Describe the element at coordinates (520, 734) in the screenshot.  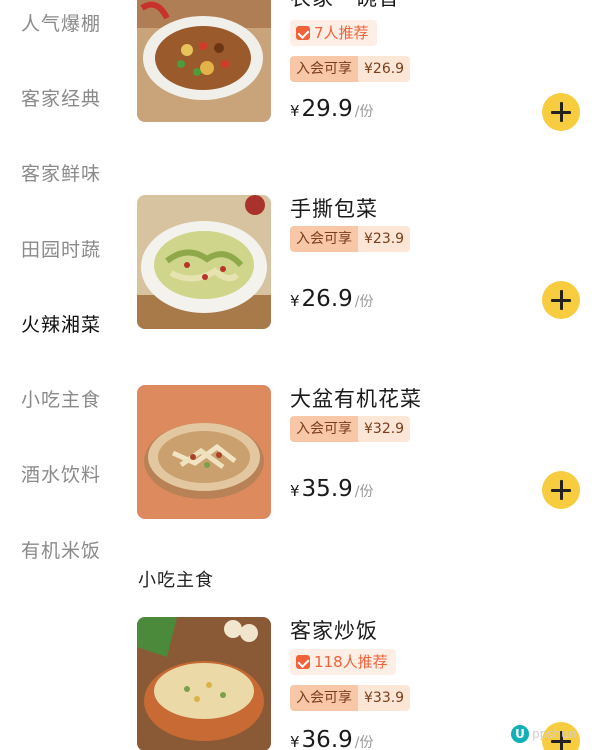
I see `watermark-logo-icon: U` at that location.